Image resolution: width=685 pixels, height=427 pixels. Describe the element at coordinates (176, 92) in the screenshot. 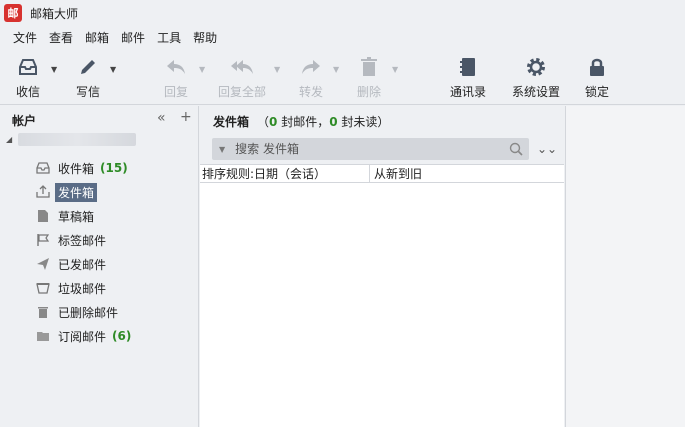

I see `reply-label: 回复` at that location.